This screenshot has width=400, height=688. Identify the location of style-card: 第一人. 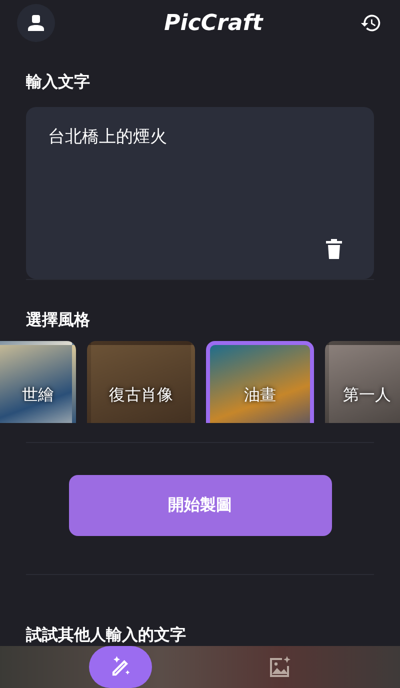
(362, 381).